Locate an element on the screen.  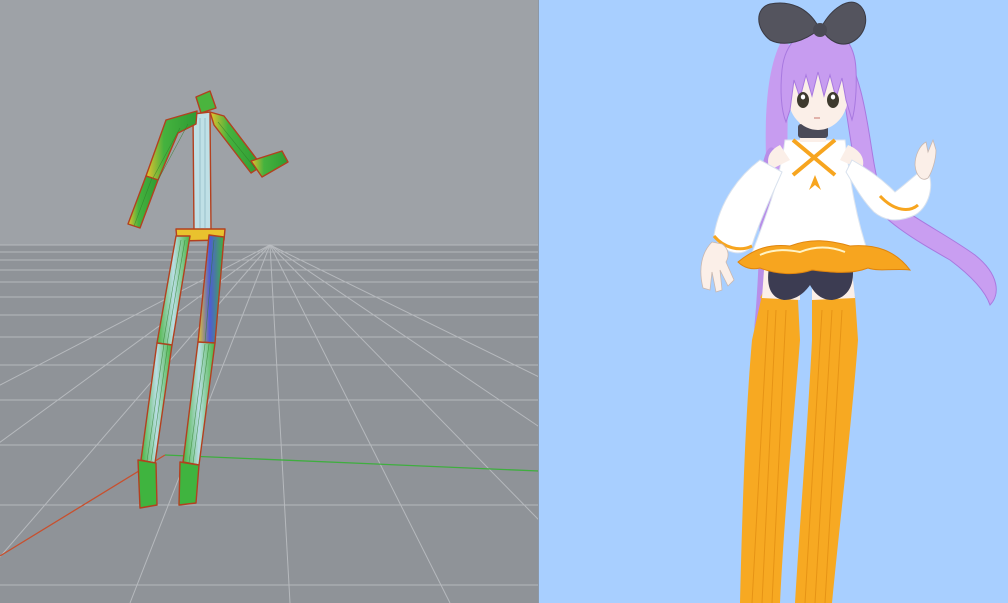
left-foot-bone is located at coordinates (147, 484).